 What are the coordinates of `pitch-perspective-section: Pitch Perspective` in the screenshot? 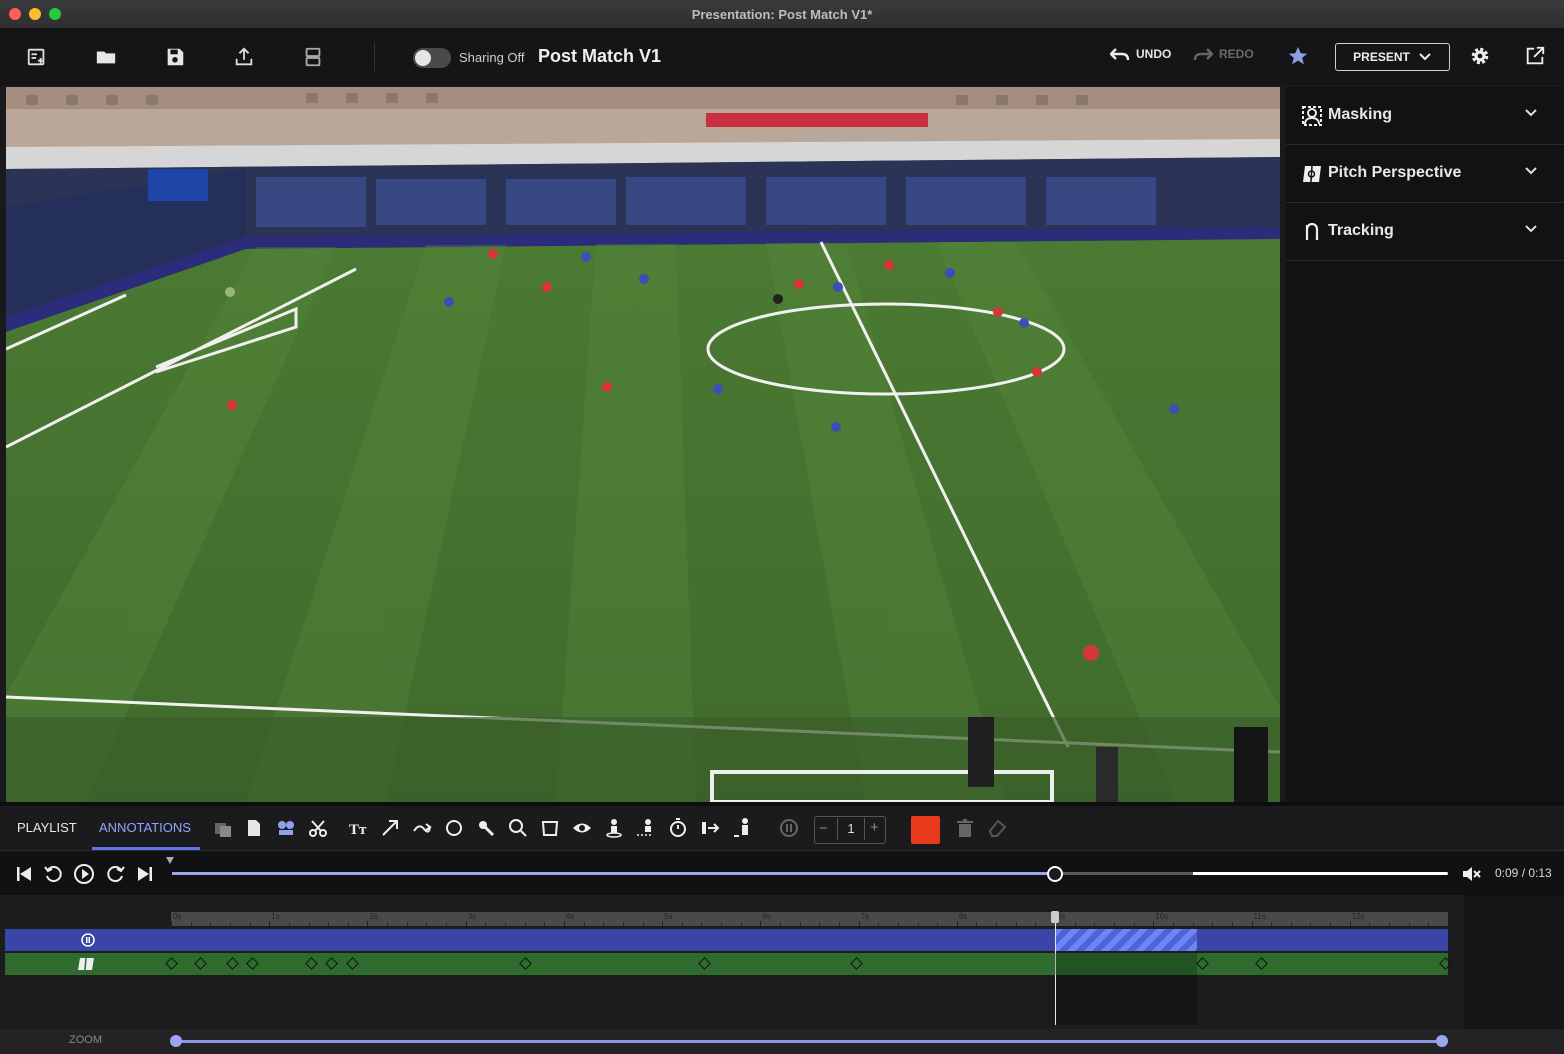 It's located at (1425, 174).